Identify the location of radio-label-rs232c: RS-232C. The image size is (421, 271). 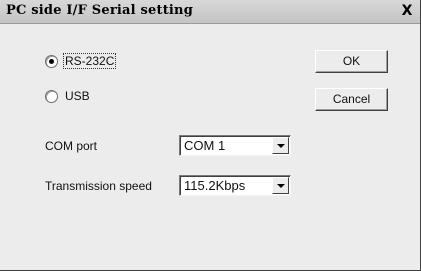
(89, 61).